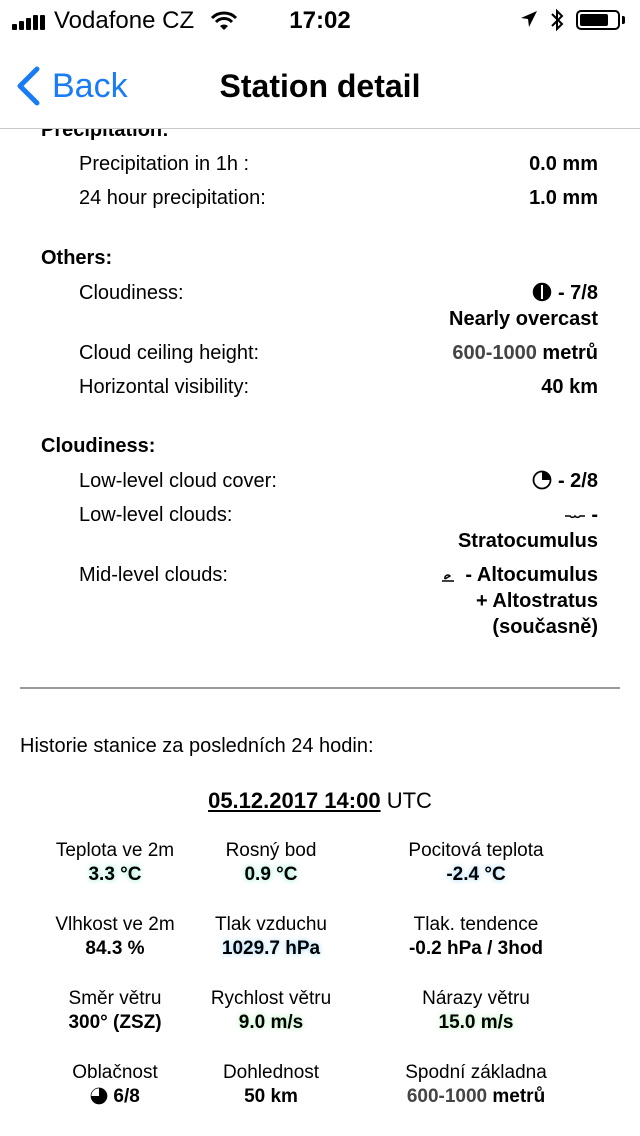 Image resolution: width=640 pixels, height=1136 pixels. Describe the element at coordinates (115, 998) in the screenshot. I see `stat-label: Směr větru` at that location.